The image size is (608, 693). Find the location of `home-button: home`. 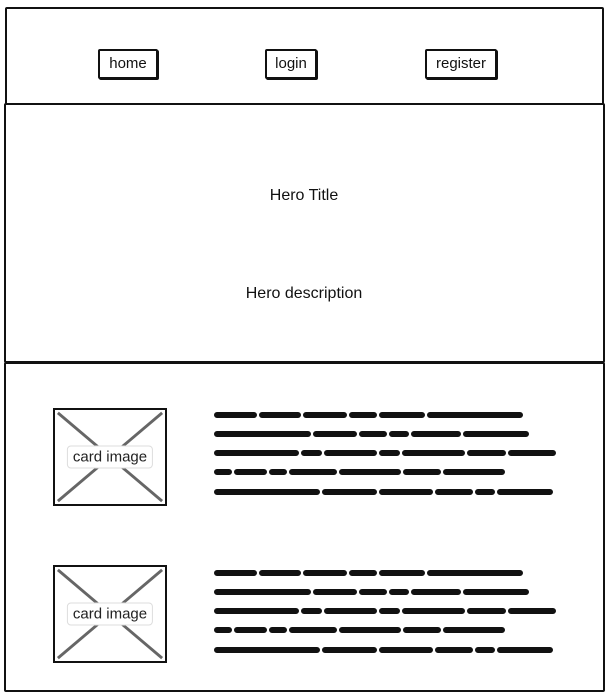

home-button: home is located at coordinates (128, 64).